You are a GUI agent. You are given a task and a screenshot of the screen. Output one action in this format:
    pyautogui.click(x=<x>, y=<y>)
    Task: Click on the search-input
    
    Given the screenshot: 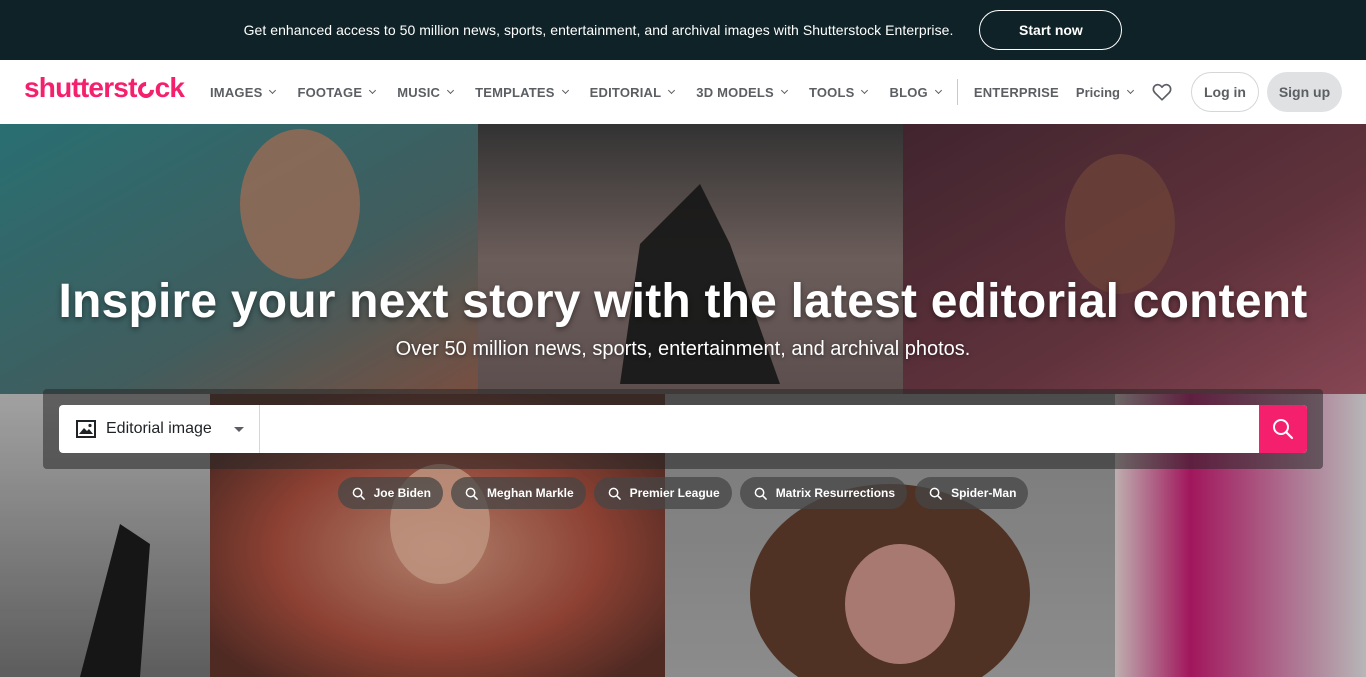 What is the action you would take?
    pyautogui.click(x=759, y=429)
    